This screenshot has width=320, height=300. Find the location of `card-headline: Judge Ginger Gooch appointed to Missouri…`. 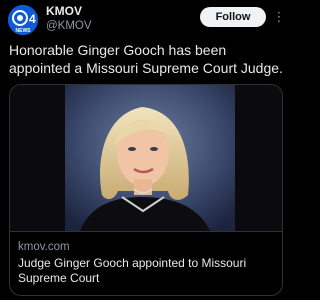

card-headline: Judge Ginger Gooch appointed to Missouri… is located at coordinates (132, 270).